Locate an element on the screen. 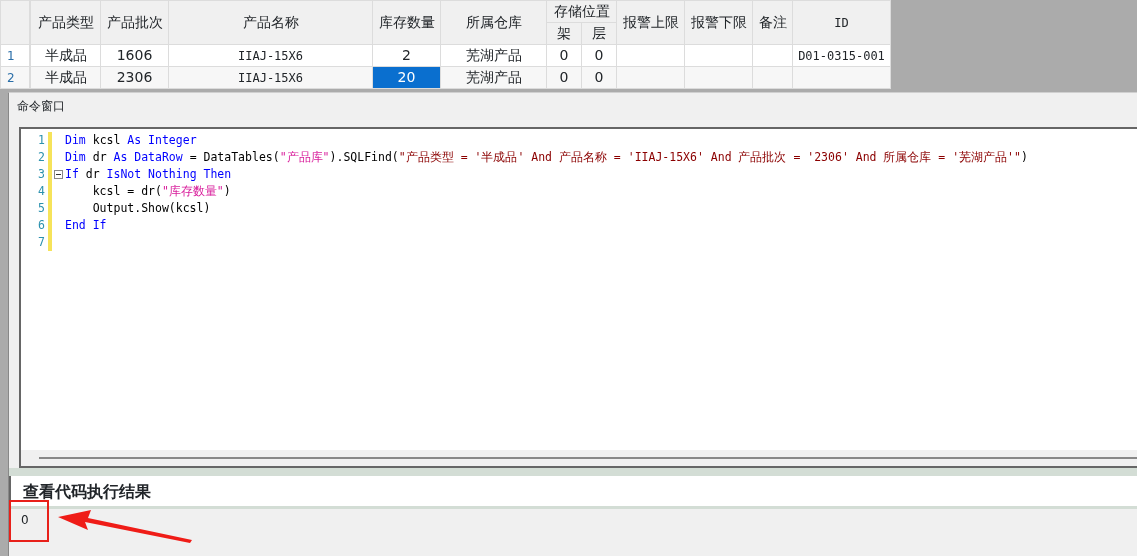 This screenshot has height=556, width=1137. column-header: 存储位置 is located at coordinates (581, 11).